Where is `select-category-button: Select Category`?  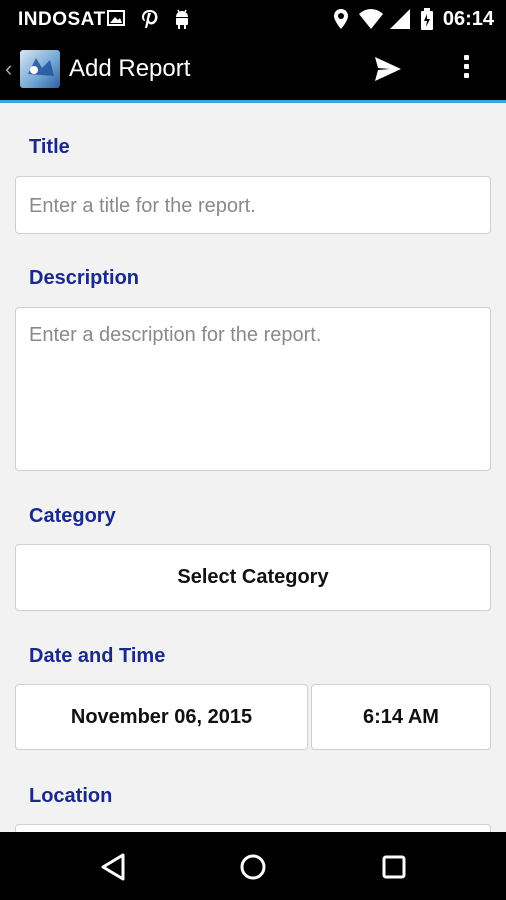
select-category-button: Select Category is located at coordinates (253, 577).